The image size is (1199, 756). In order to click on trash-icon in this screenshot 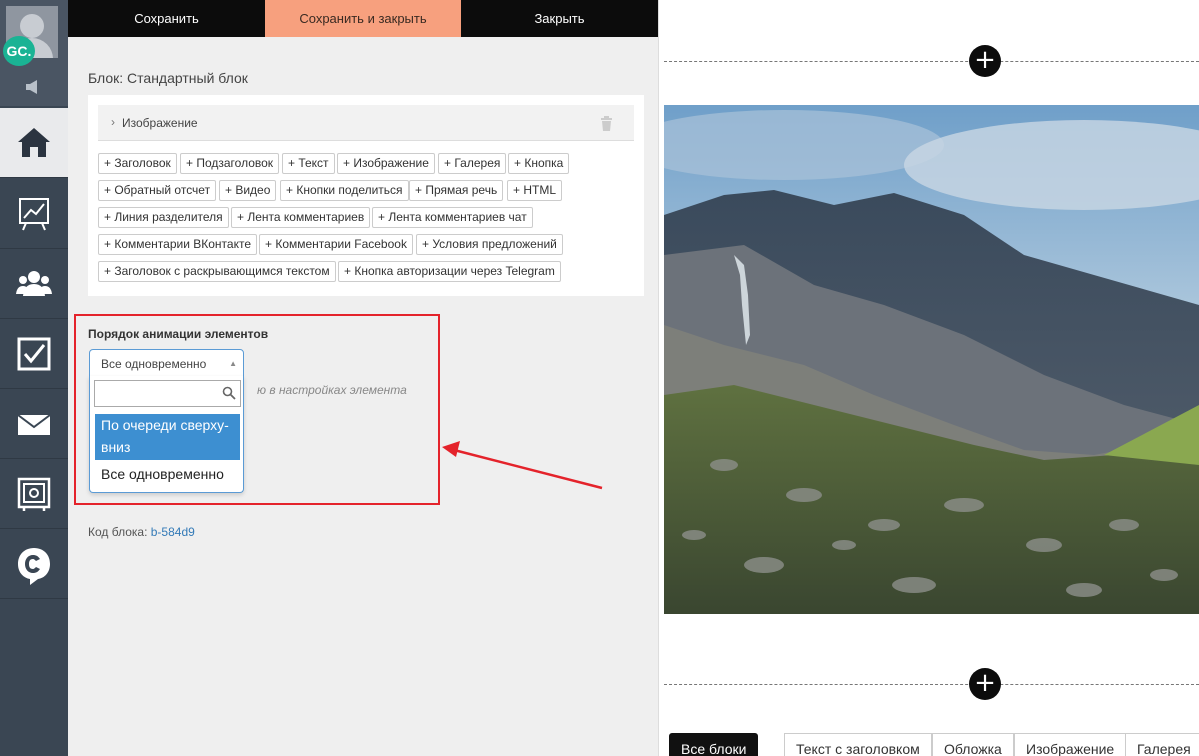, I will do `click(606, 125)`.